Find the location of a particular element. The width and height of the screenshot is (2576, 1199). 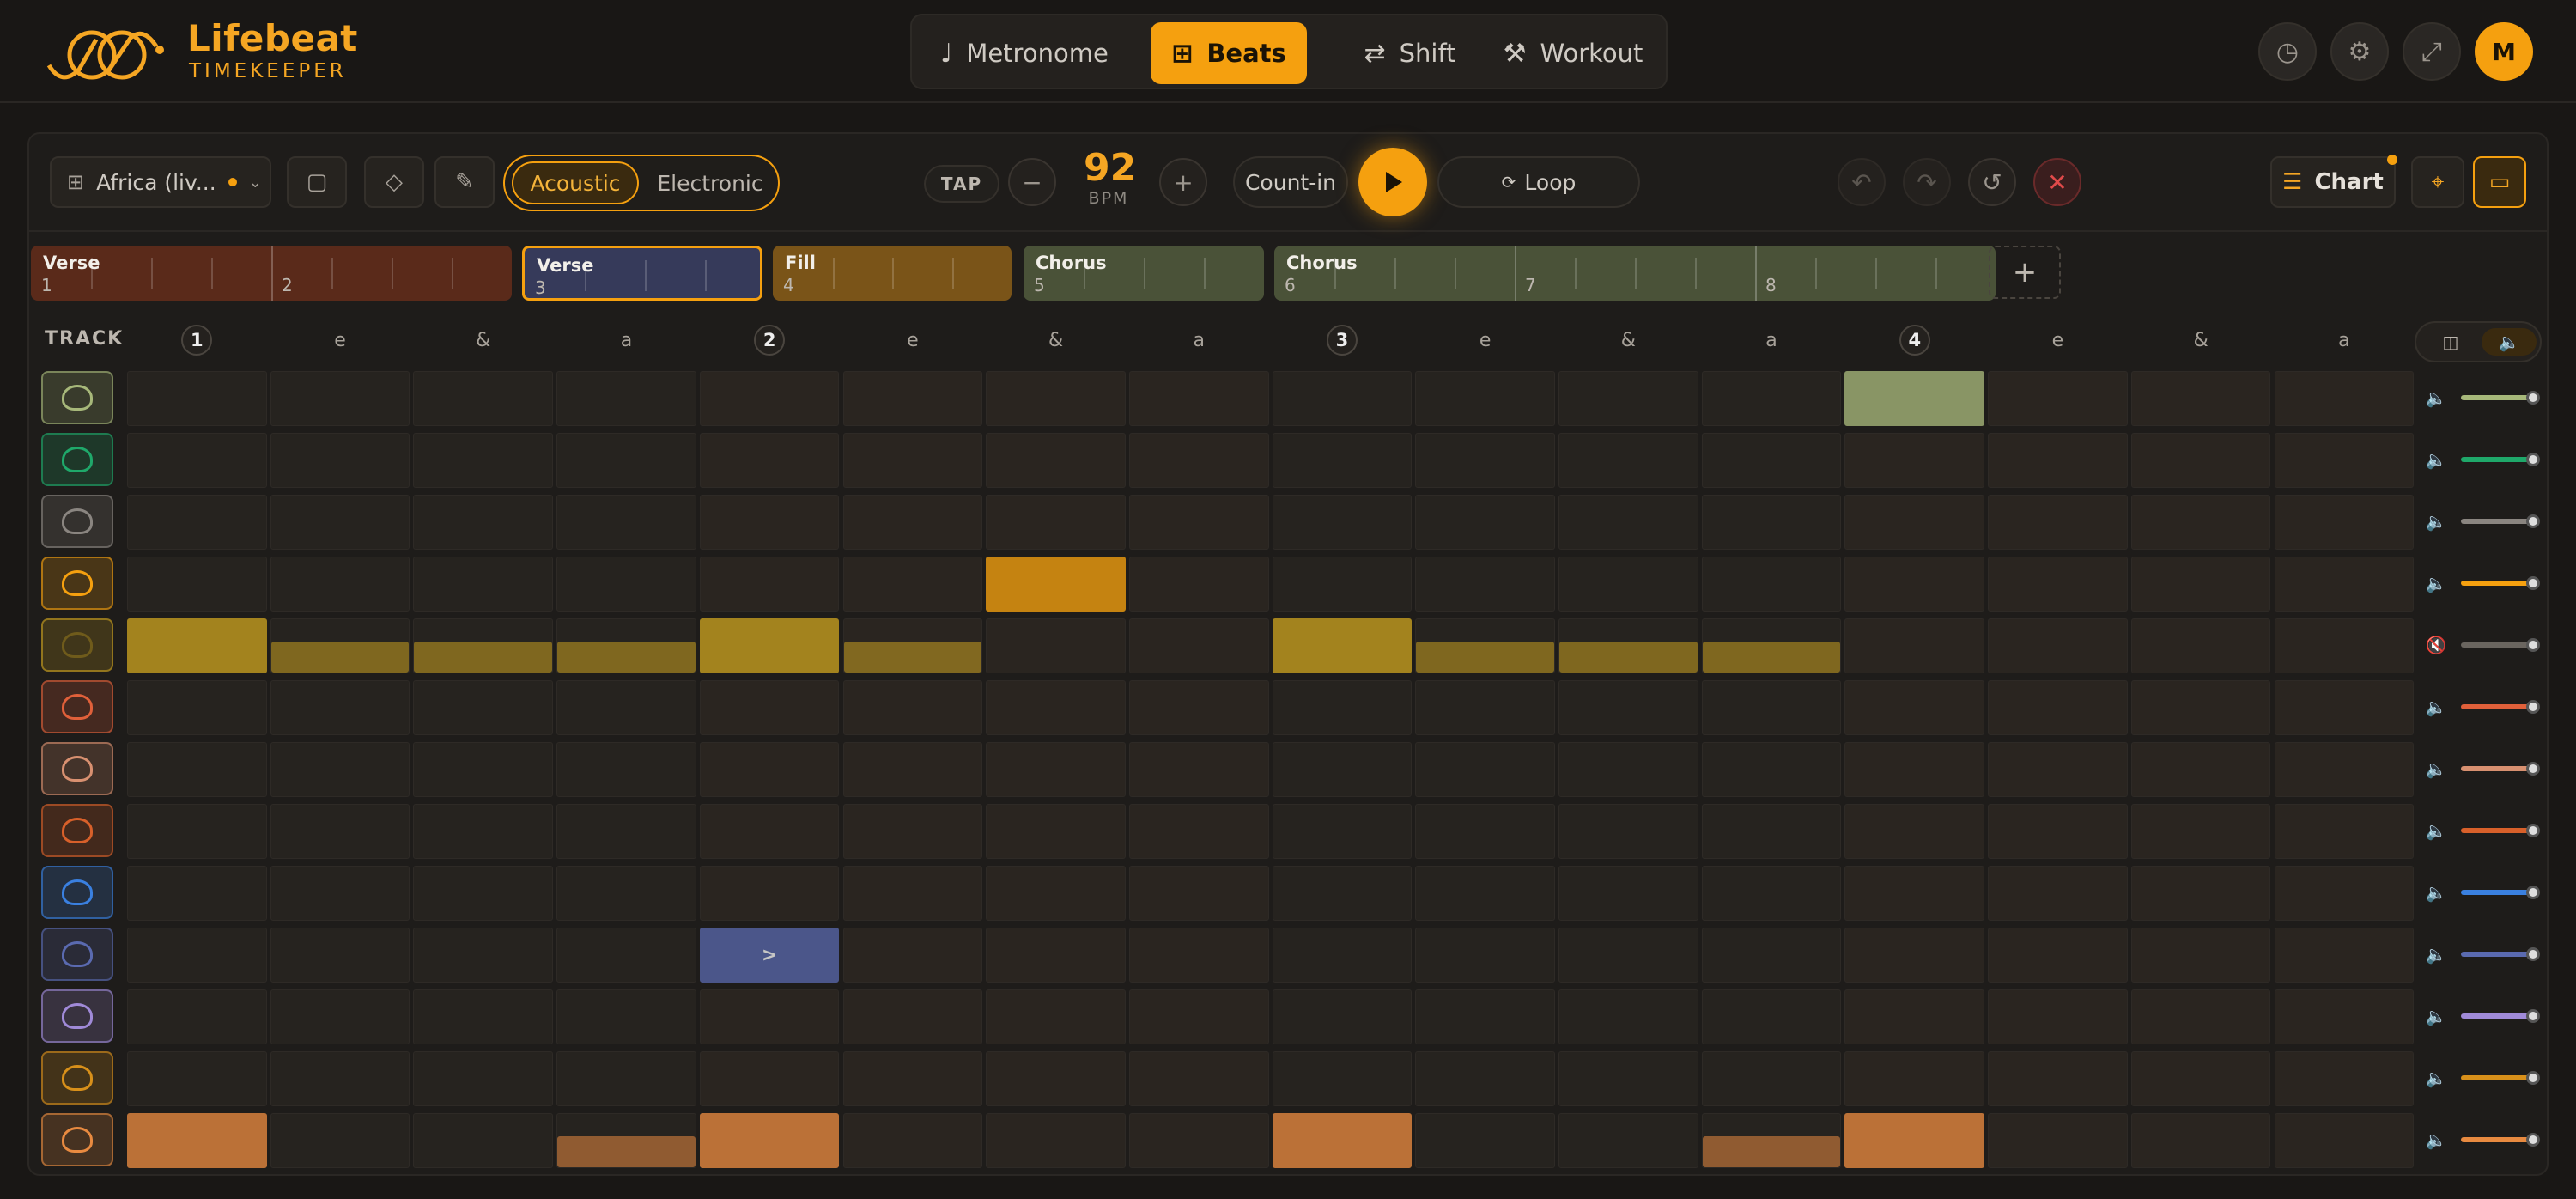

bpm-increase-button: + is located at coordinates (1183, 182).